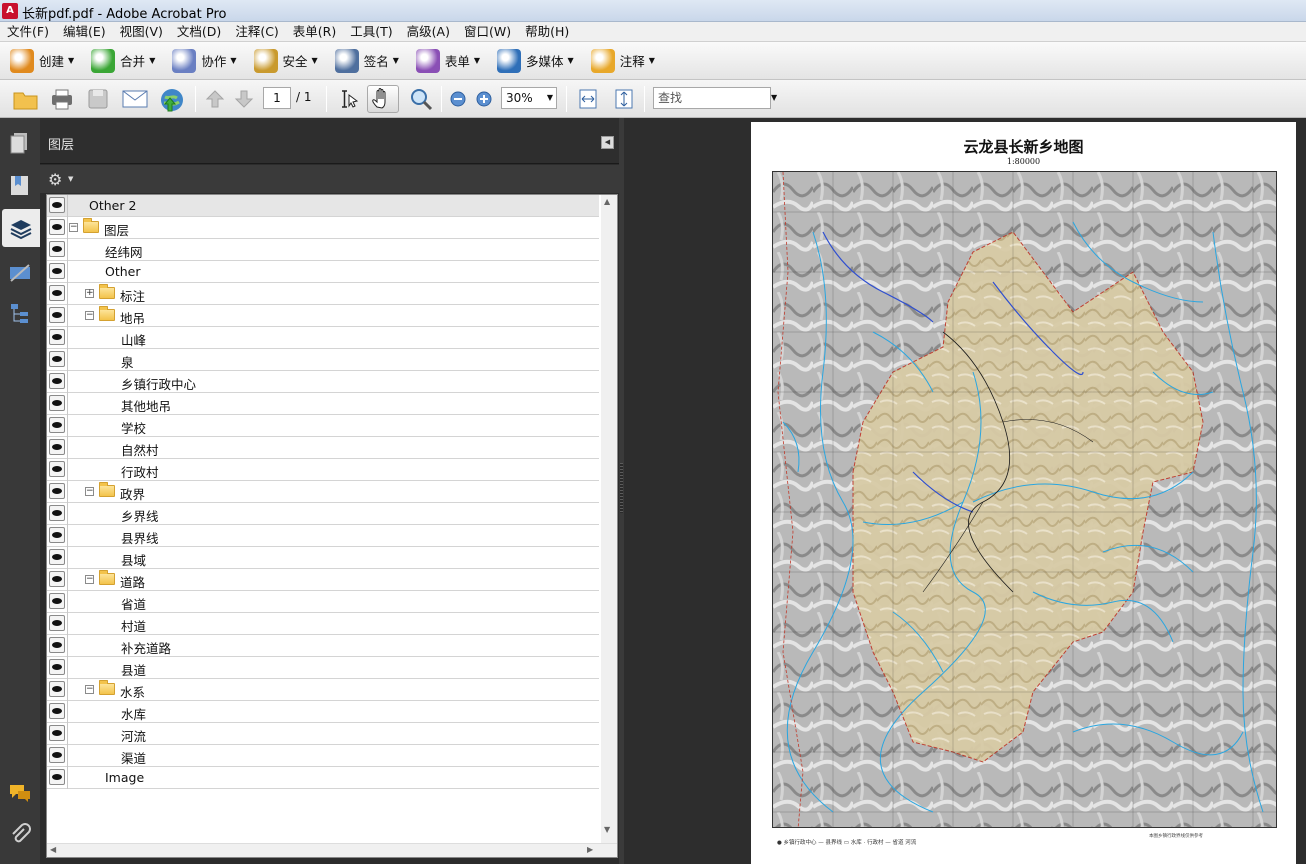 The image size is (1306, 864). What do you see at coordinates (323, 272) in the screenshot?
I see `layer-row: Other` at bounding box center [323, 272].